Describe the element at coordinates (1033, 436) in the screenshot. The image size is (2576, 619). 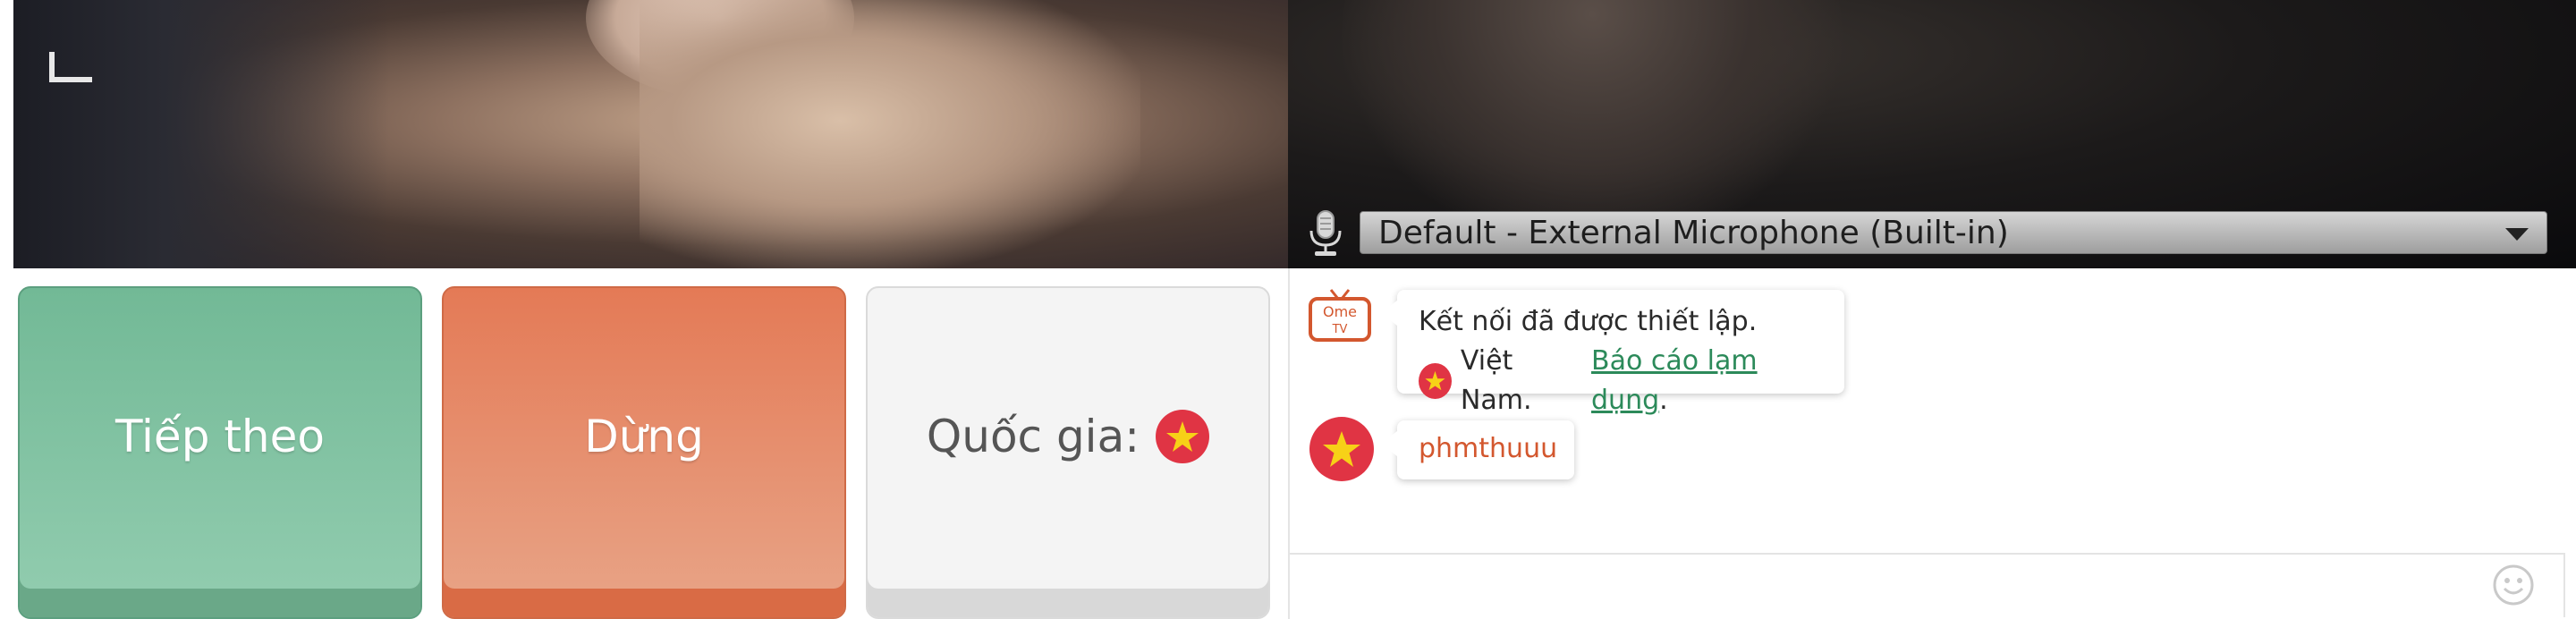
I see `country-filter-label: Quốc gia:` at that location.